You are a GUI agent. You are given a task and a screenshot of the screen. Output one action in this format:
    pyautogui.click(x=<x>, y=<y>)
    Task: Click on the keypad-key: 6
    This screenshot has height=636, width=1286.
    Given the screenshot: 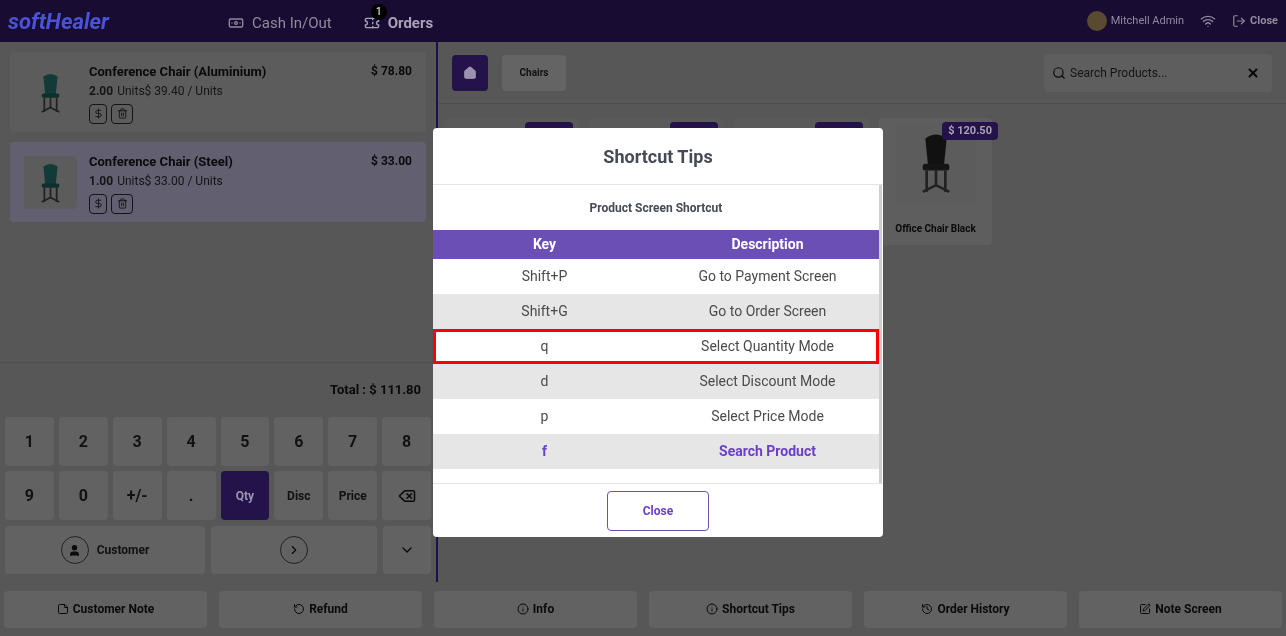 What is the action you would take?
    pyautogui.click(x=299, y=441)
    